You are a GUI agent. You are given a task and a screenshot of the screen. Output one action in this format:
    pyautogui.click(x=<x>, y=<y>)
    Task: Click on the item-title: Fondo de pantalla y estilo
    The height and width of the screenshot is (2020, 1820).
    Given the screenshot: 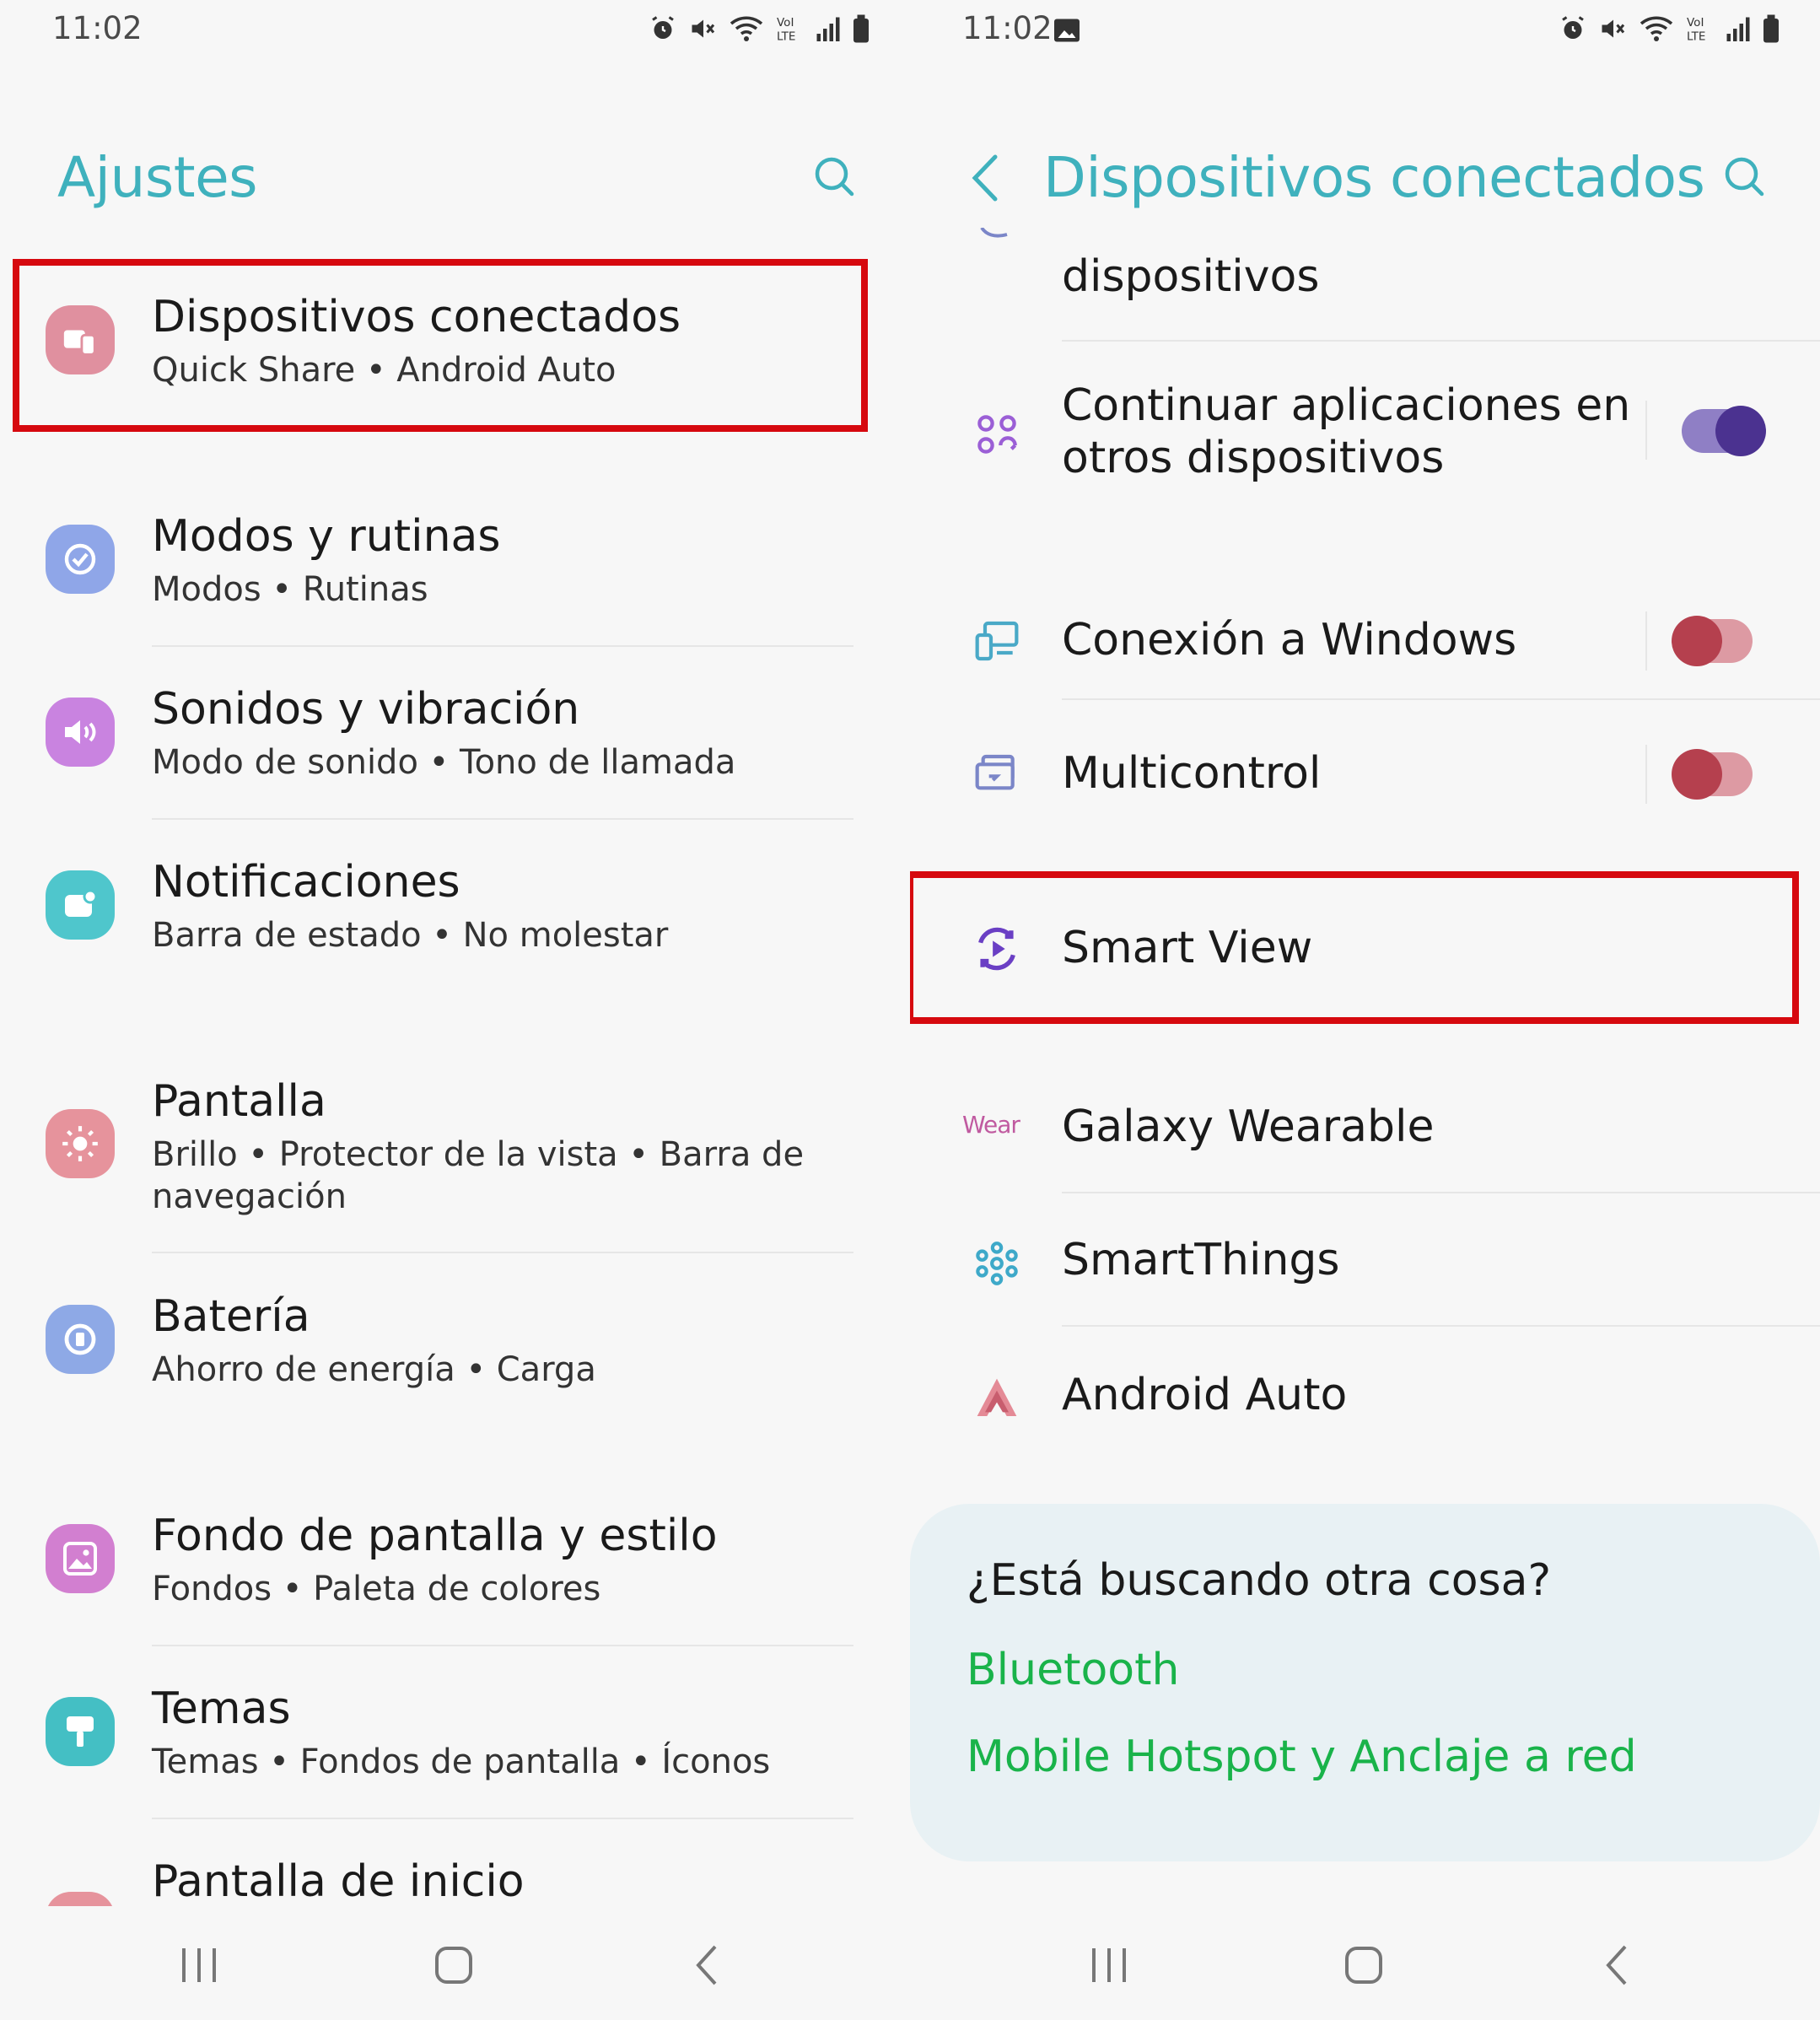 What is the action you would take?
    pyautogui.click(x=435, y=1536)
    